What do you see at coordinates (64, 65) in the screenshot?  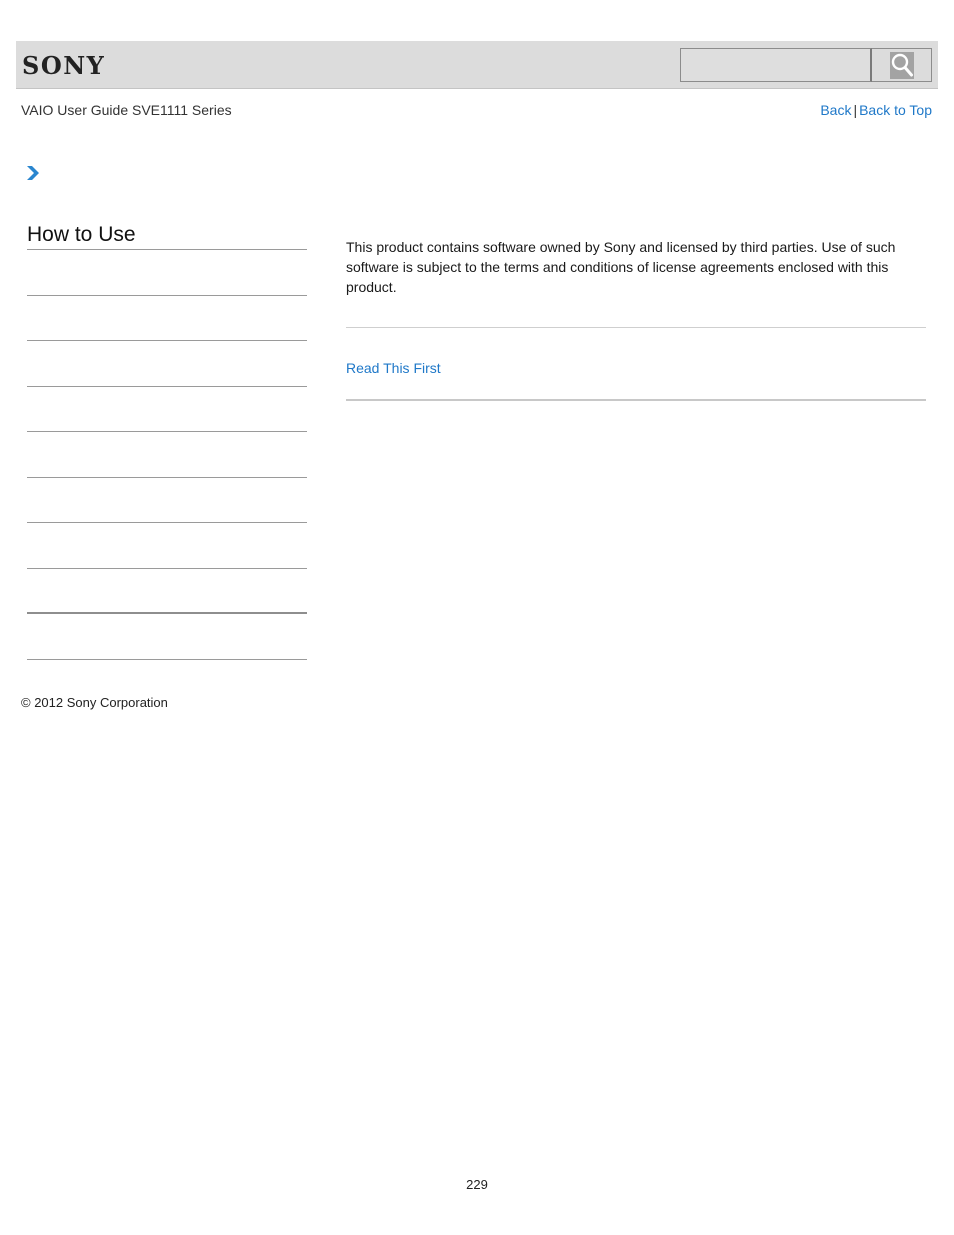 I see `sony-logo: SONY` at bounding box center [64, 65].